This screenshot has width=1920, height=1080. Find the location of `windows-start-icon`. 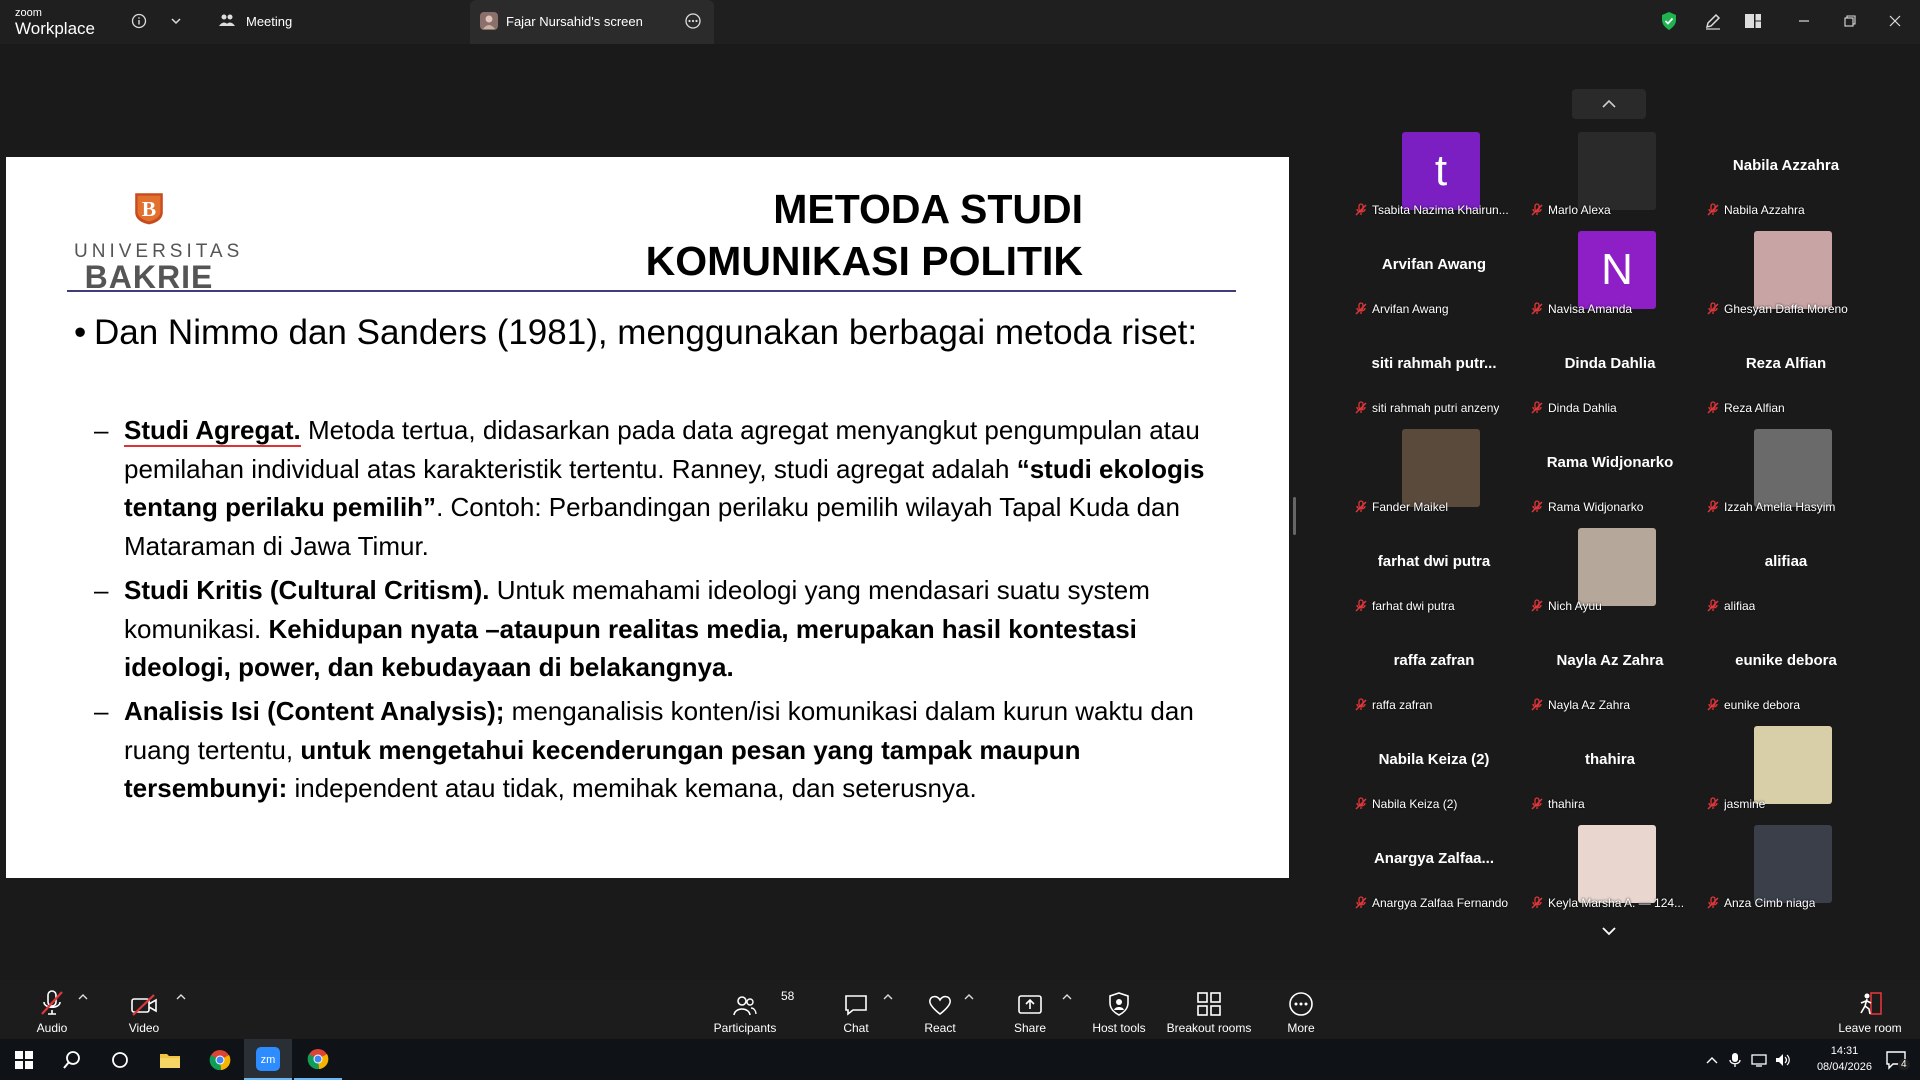

windows-start-icon is located at coordinates (24, 1059).